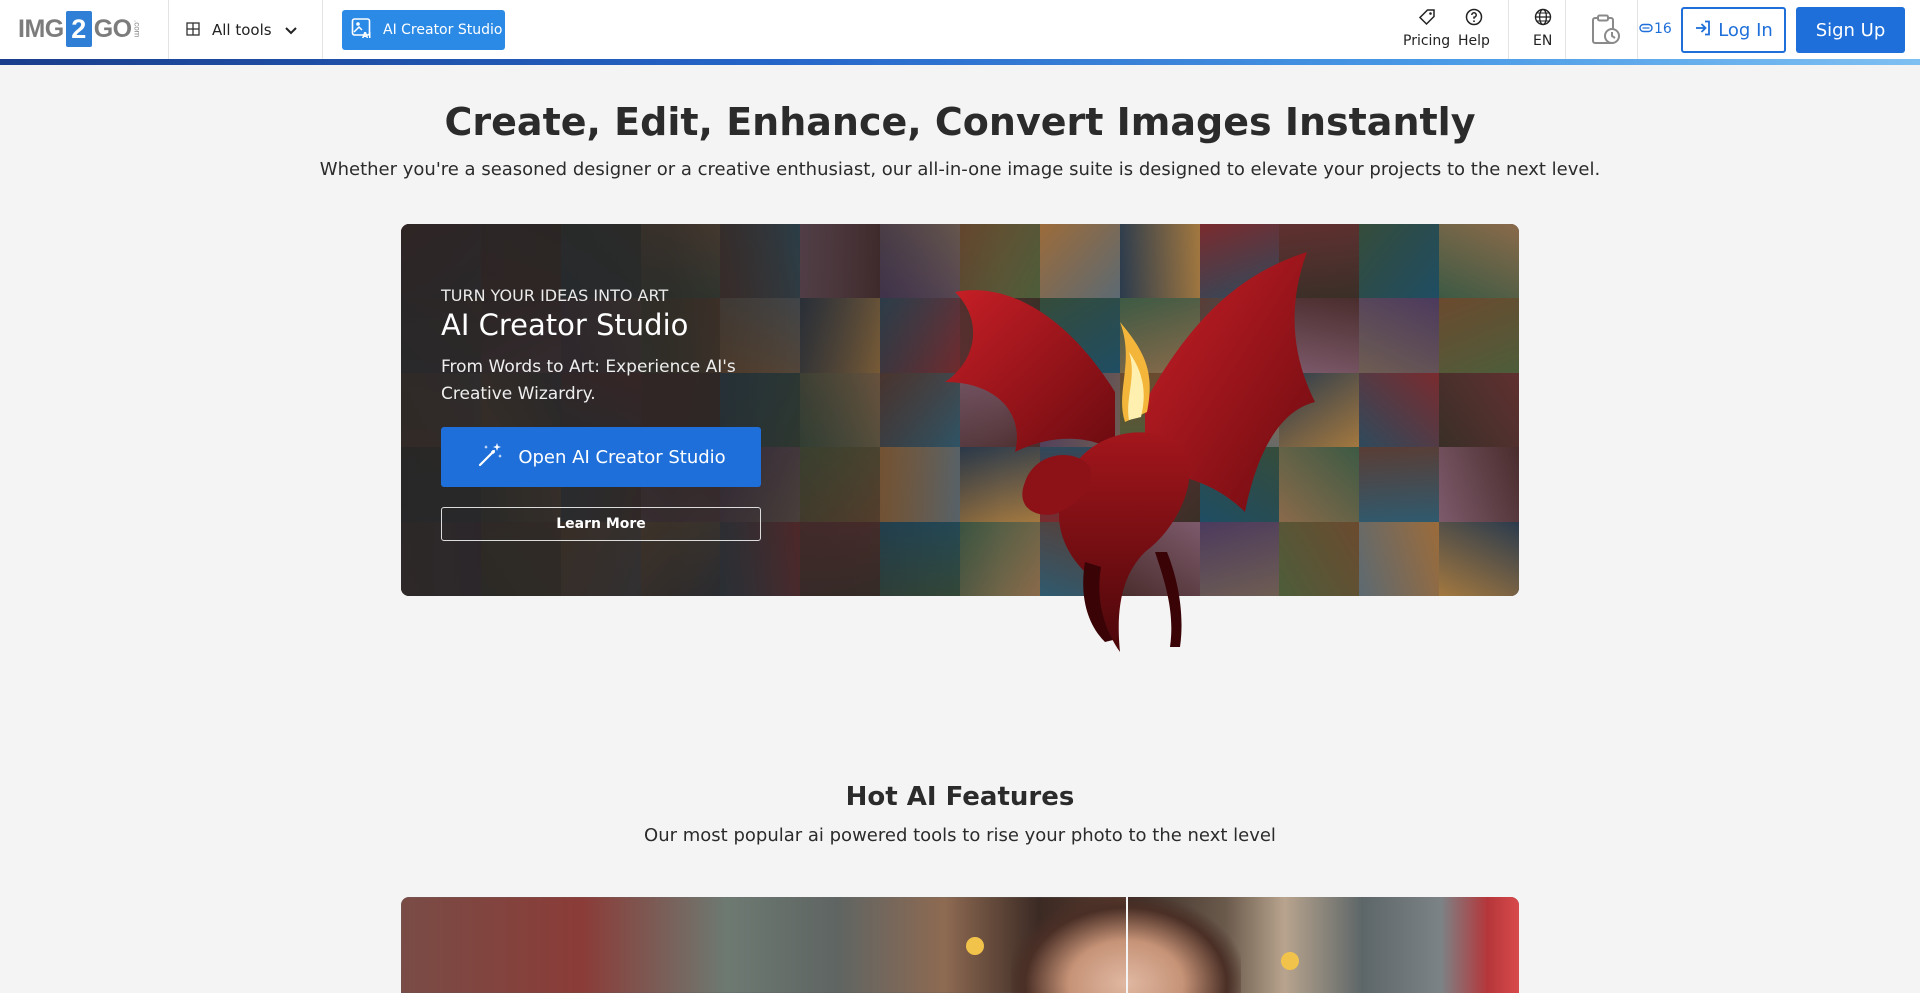 The image size is (1920, 993). I want to click on all-tools-label: All tools, so click(242, 30).